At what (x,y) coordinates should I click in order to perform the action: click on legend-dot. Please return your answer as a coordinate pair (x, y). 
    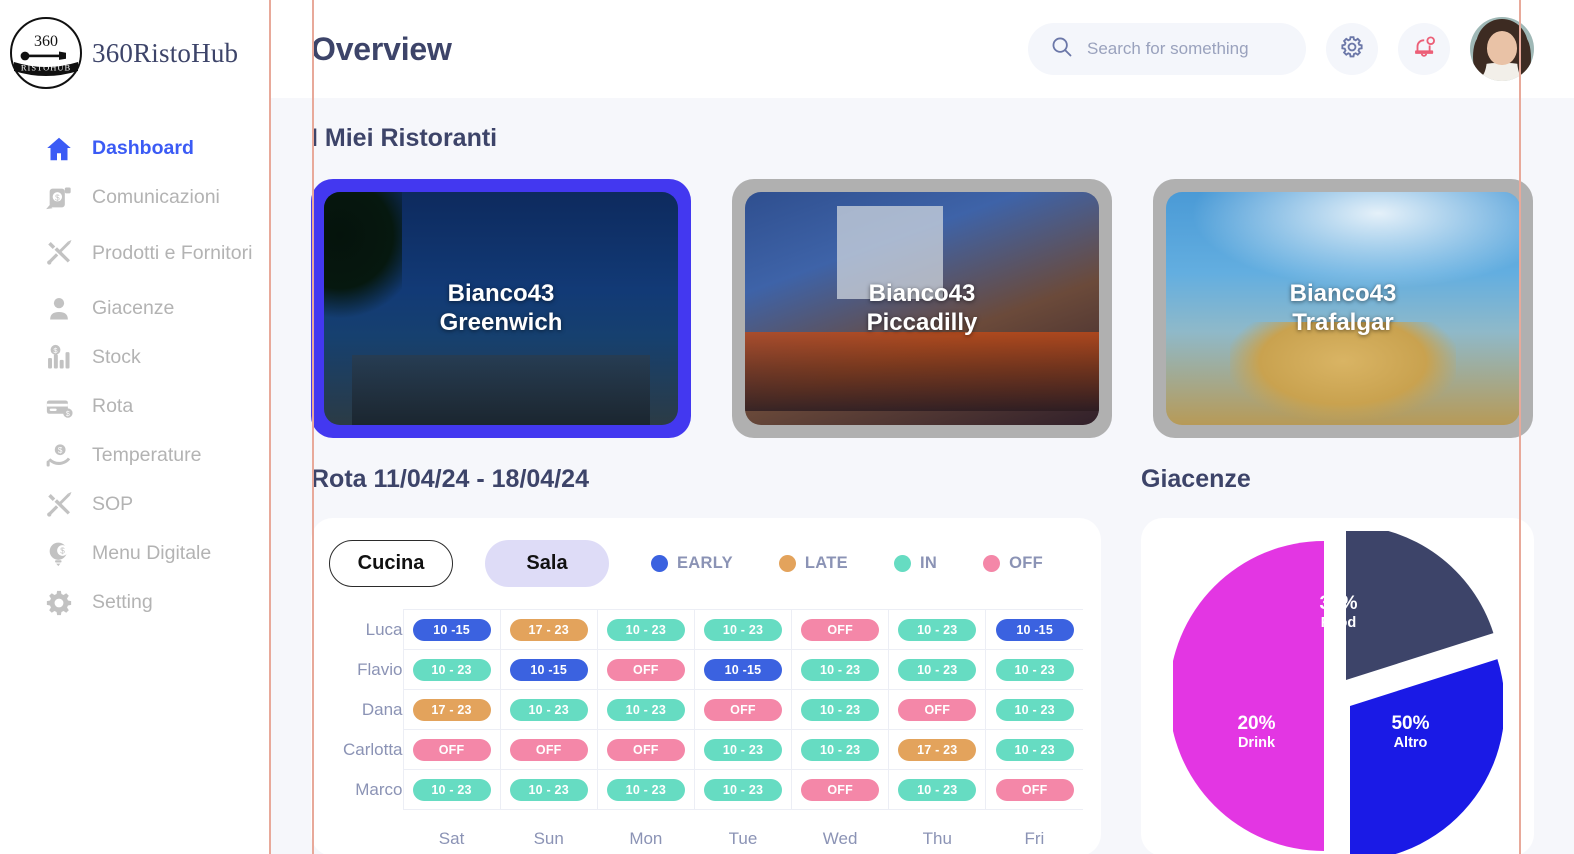
    Looking at the image, I should click on (659, 563).